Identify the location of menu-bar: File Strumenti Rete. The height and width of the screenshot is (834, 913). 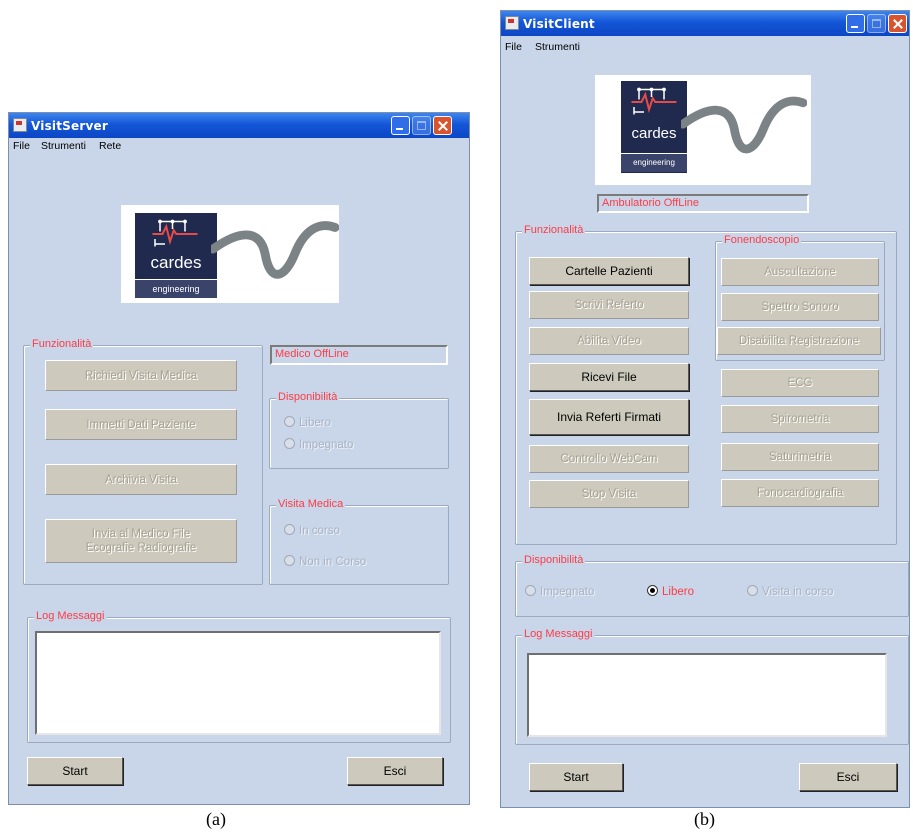
(239, 147).